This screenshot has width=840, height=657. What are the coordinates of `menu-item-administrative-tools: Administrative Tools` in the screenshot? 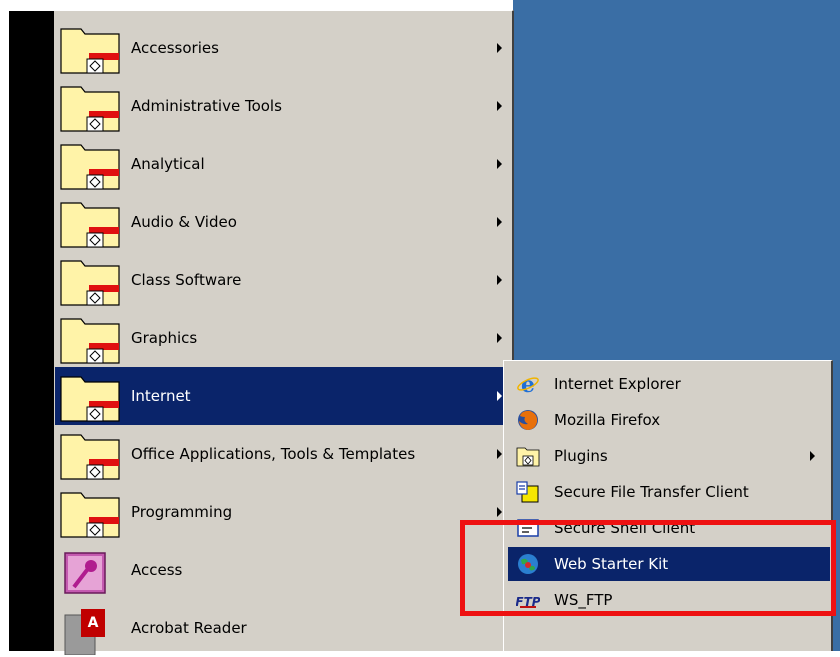 It's located at (283, 106).